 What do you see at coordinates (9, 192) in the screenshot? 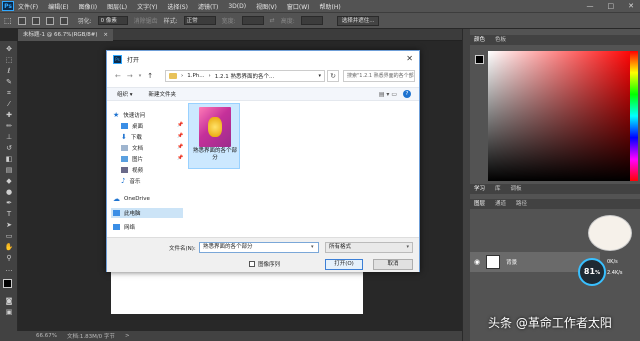
I see `dodge-tool-icon: ●` at bounding box center [9, 192].